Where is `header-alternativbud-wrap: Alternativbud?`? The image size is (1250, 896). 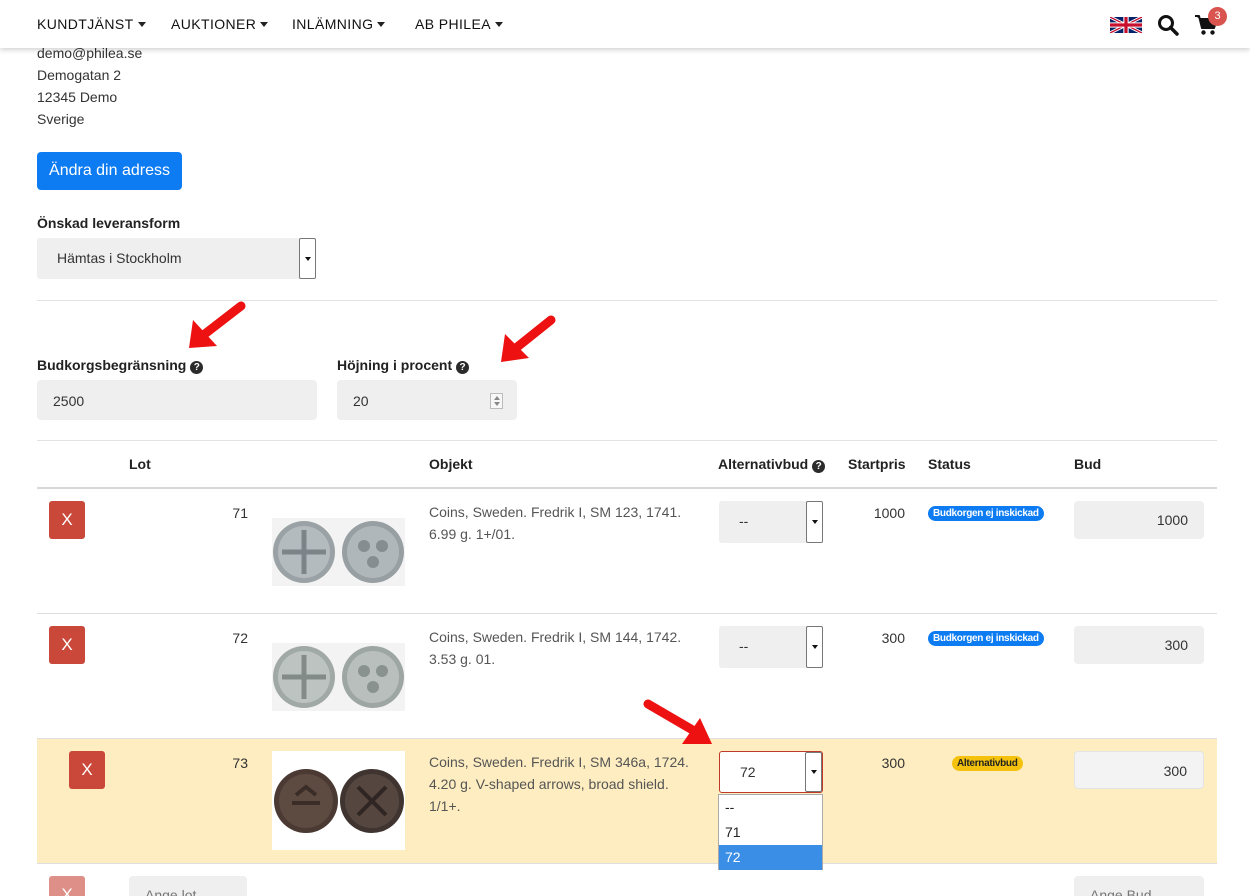 header-alternativbud-wrap: Alternativbud? is located at coordinates (772, 464).